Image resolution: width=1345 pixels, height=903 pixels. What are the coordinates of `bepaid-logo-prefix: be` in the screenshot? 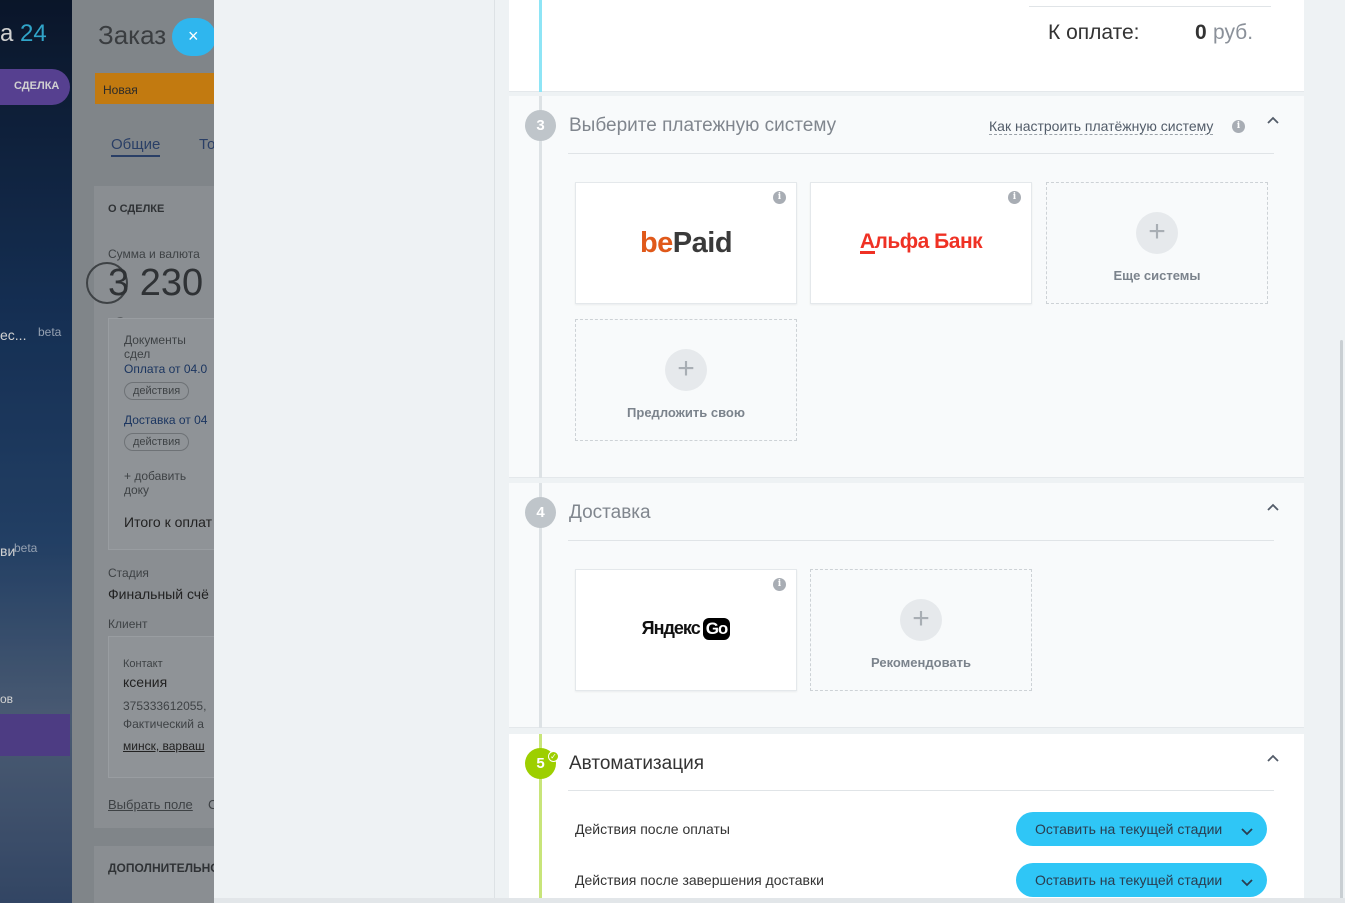 It's located at (656, 243).